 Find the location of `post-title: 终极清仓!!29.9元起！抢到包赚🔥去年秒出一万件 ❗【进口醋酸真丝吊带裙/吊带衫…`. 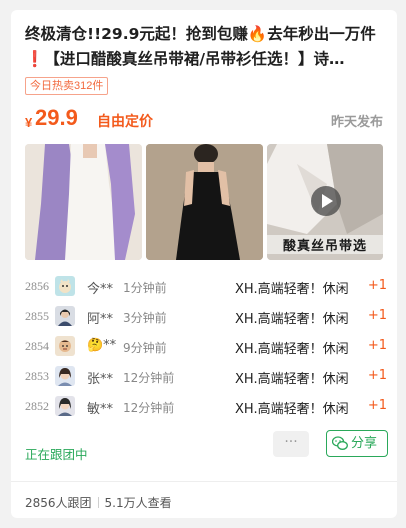

post-title: 终极清仓!!29.9元起！抢到包赚🔥去年秒出一万件 ❗【进口醋酸真丝吊带裙/吊带衫… is located at coordinates (204, 47).